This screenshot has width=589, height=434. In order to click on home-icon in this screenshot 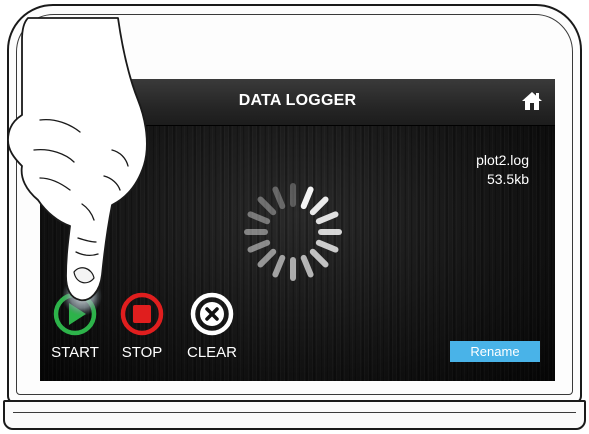, I will do `click(532, 101)`.